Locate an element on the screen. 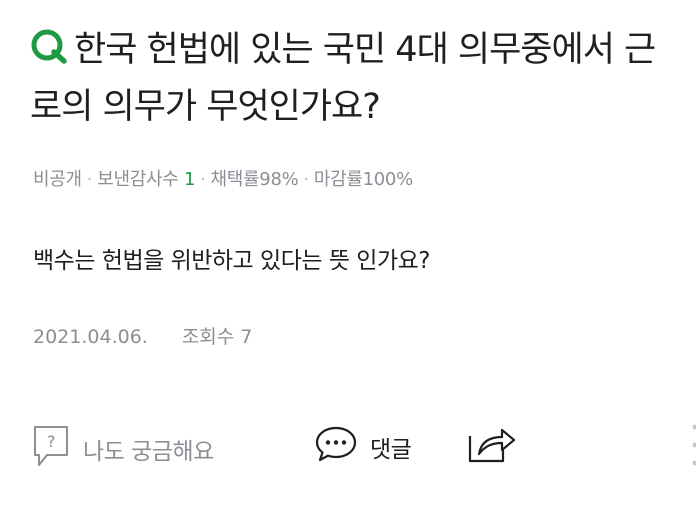  question-body: 백수는 헌법을 위반하고 있다는 뜻 인가요? is located at coordinates (231, 261).